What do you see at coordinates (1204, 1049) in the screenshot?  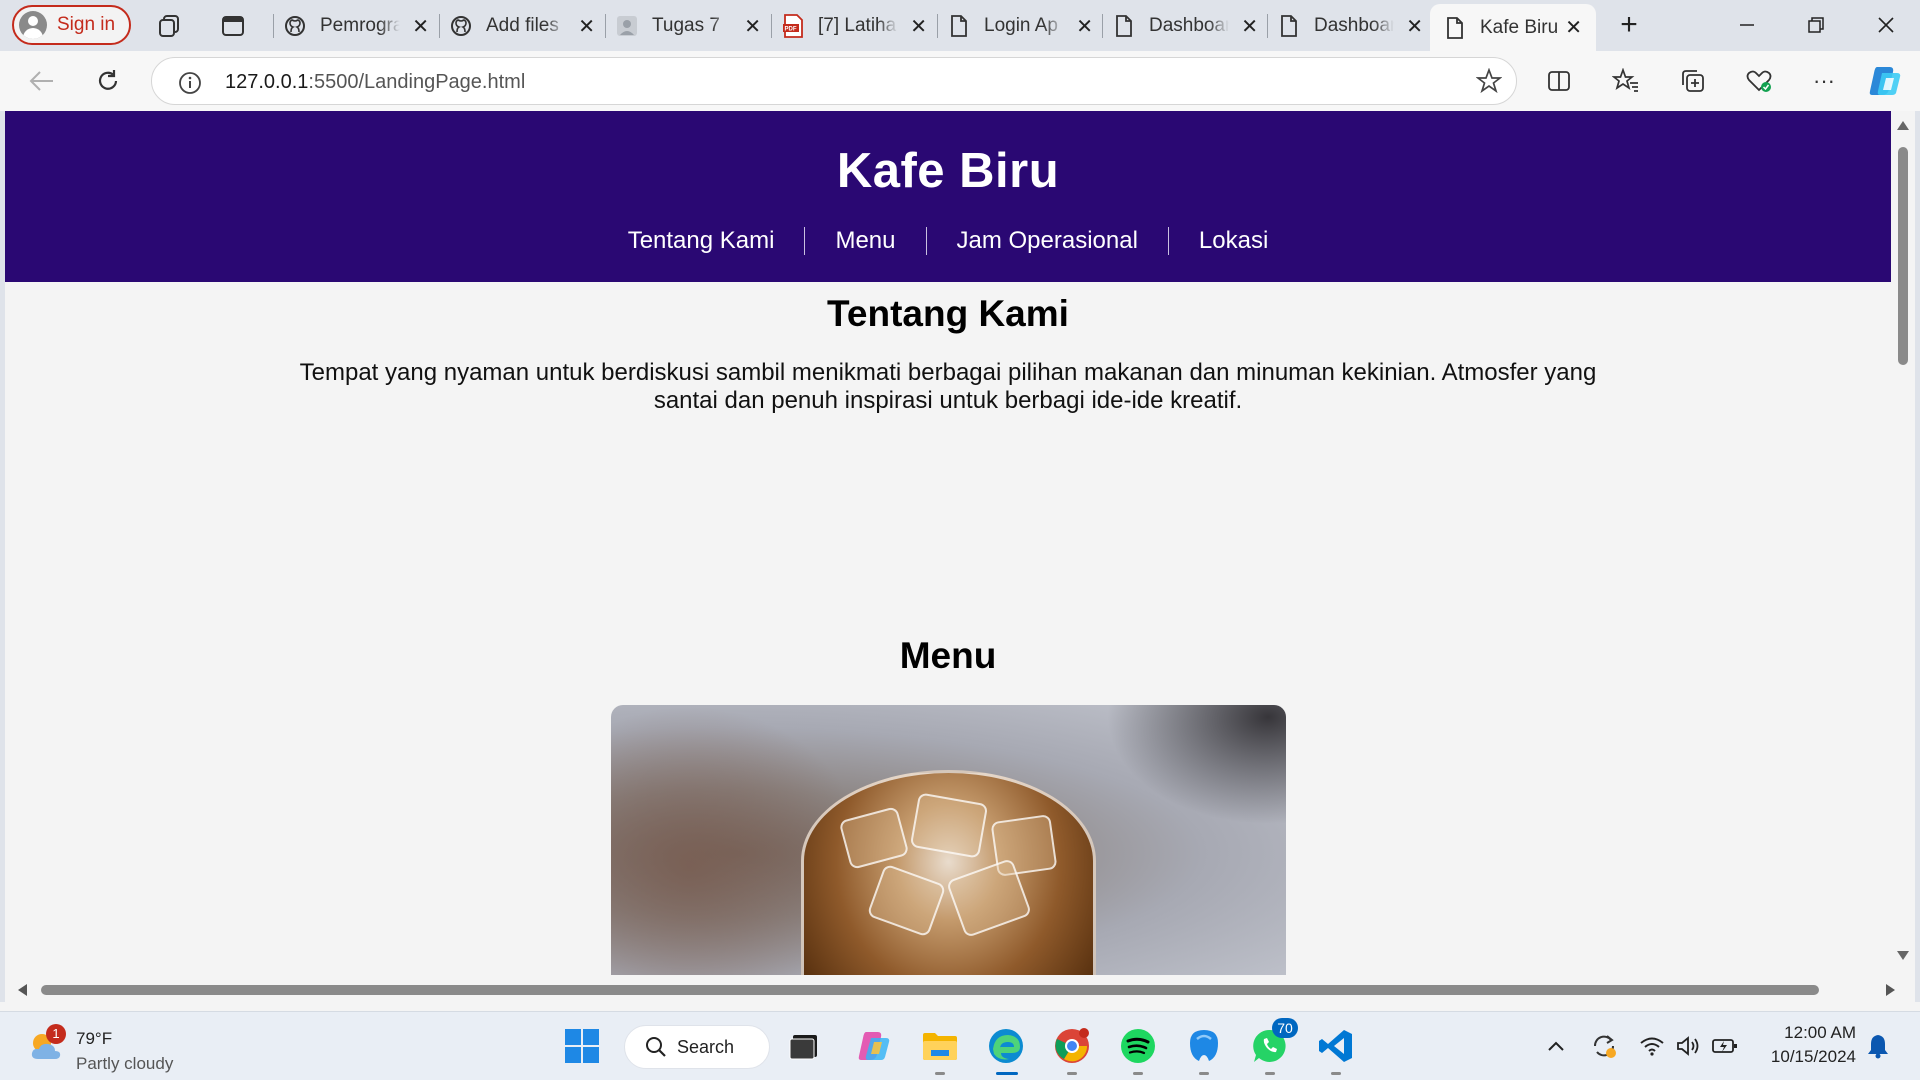 I see `blue-app-icon` at bounding box center [1204, 1049].